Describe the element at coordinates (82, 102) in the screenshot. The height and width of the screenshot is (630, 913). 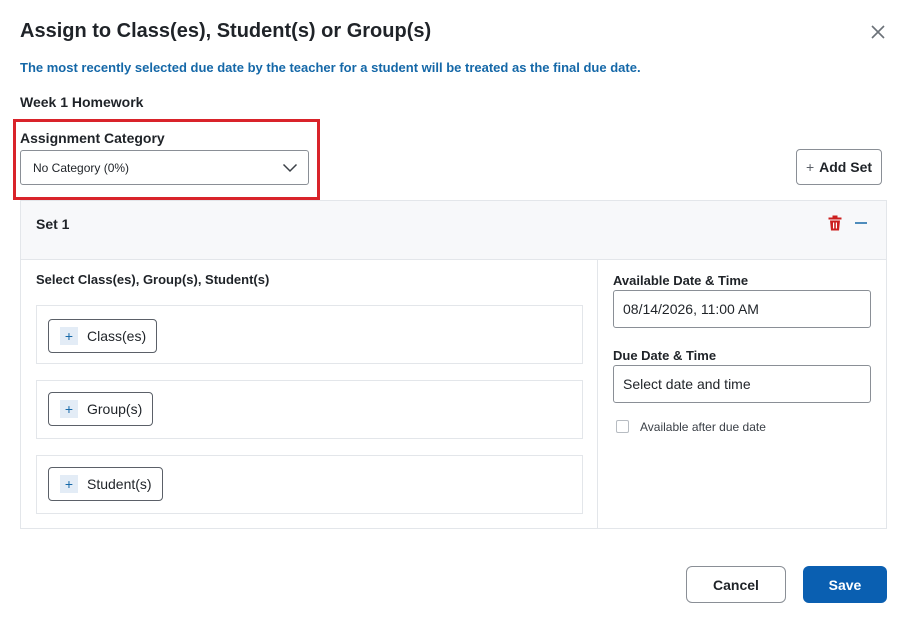
I see `assignment-name: Week 1 Homework` at that location.